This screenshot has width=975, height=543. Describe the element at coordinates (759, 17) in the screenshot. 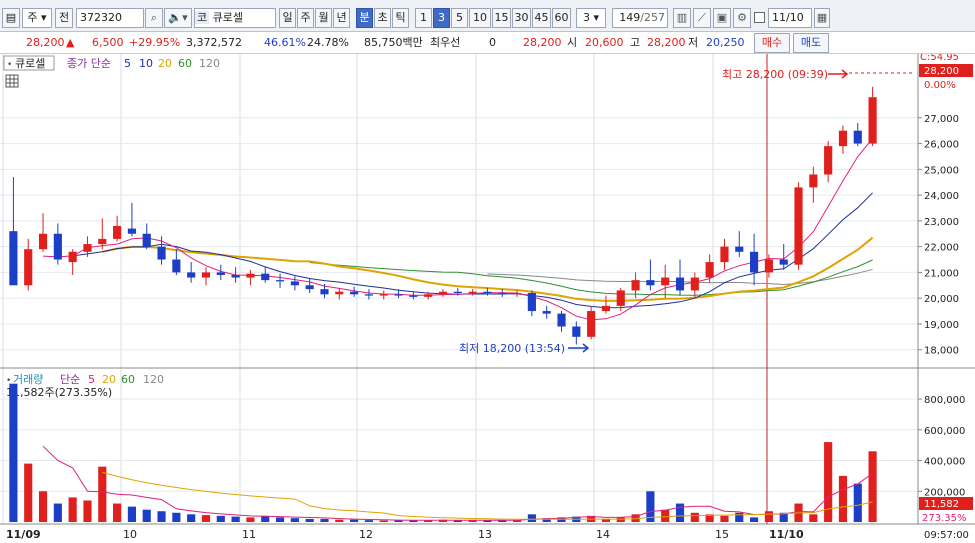

I see `date-checkbox` at that location.